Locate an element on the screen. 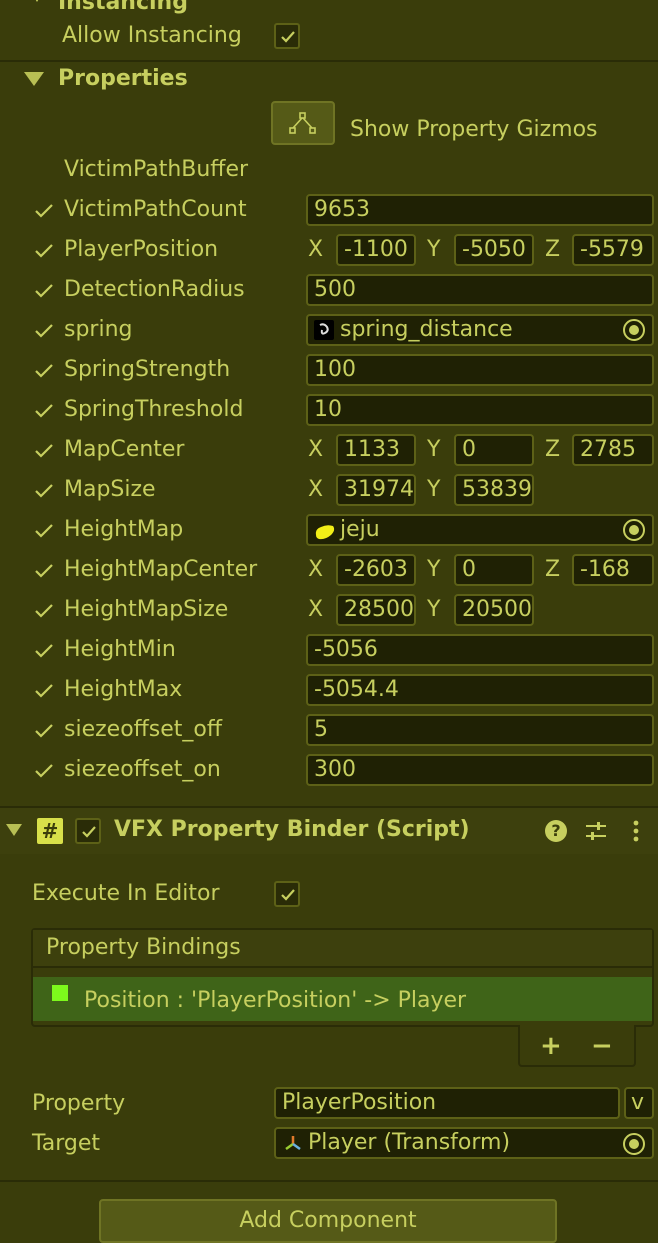 The image size is (658, 1243). victim-path-buffer-label: VictimPathBuffer is located at coordinates (156, 169).